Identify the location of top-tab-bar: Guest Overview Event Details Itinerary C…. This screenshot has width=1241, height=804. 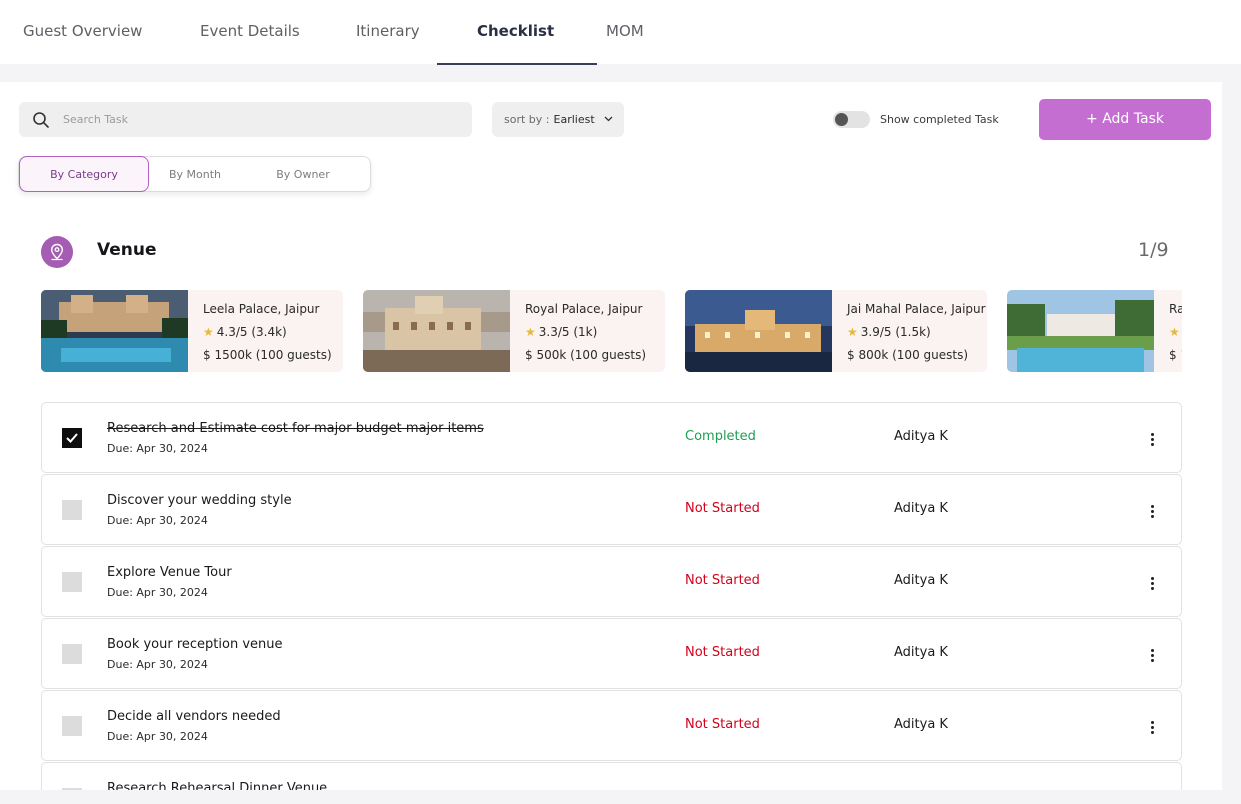
(620, 32).